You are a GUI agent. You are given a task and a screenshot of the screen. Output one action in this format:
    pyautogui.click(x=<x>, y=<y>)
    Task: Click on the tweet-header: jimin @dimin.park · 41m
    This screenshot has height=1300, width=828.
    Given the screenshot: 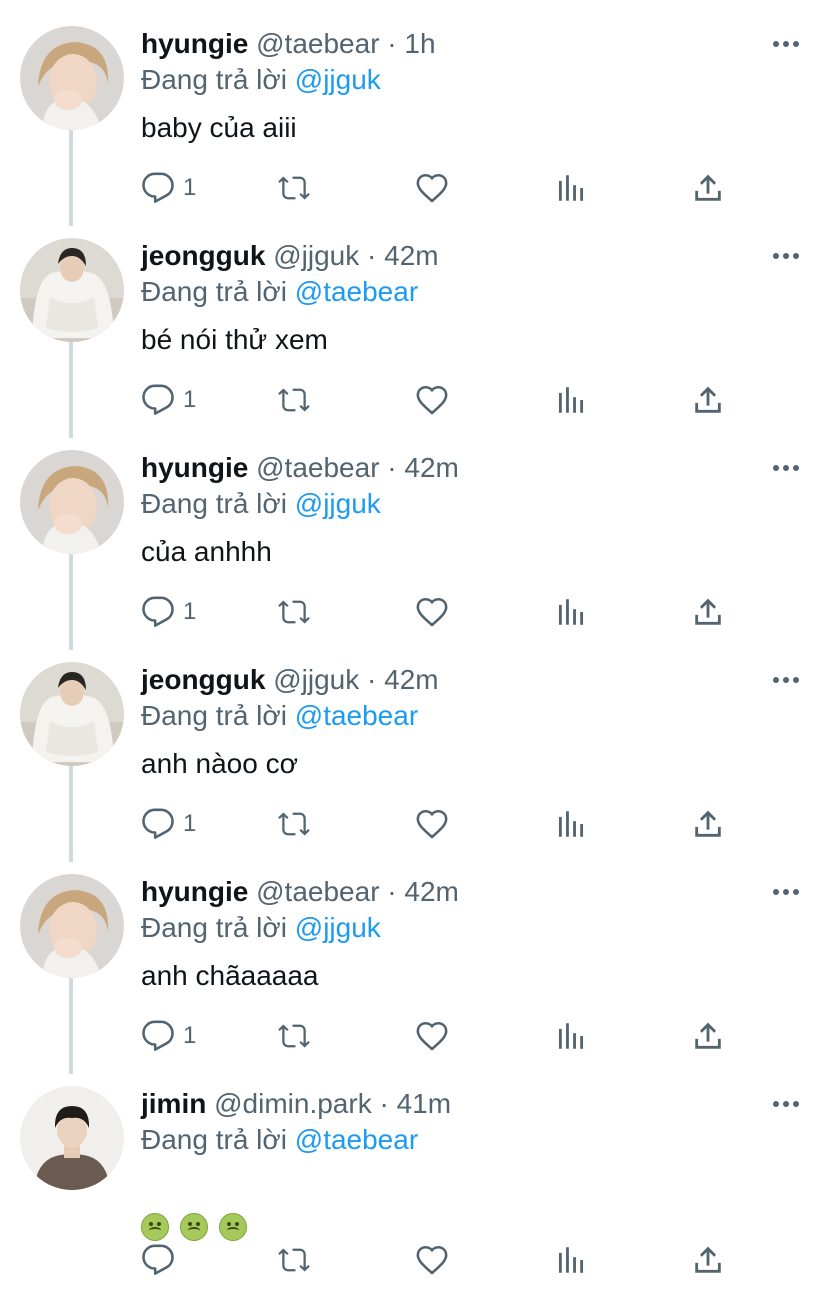 What is the action you would take?
    pyautogui.click(x=296, y=1104)
    